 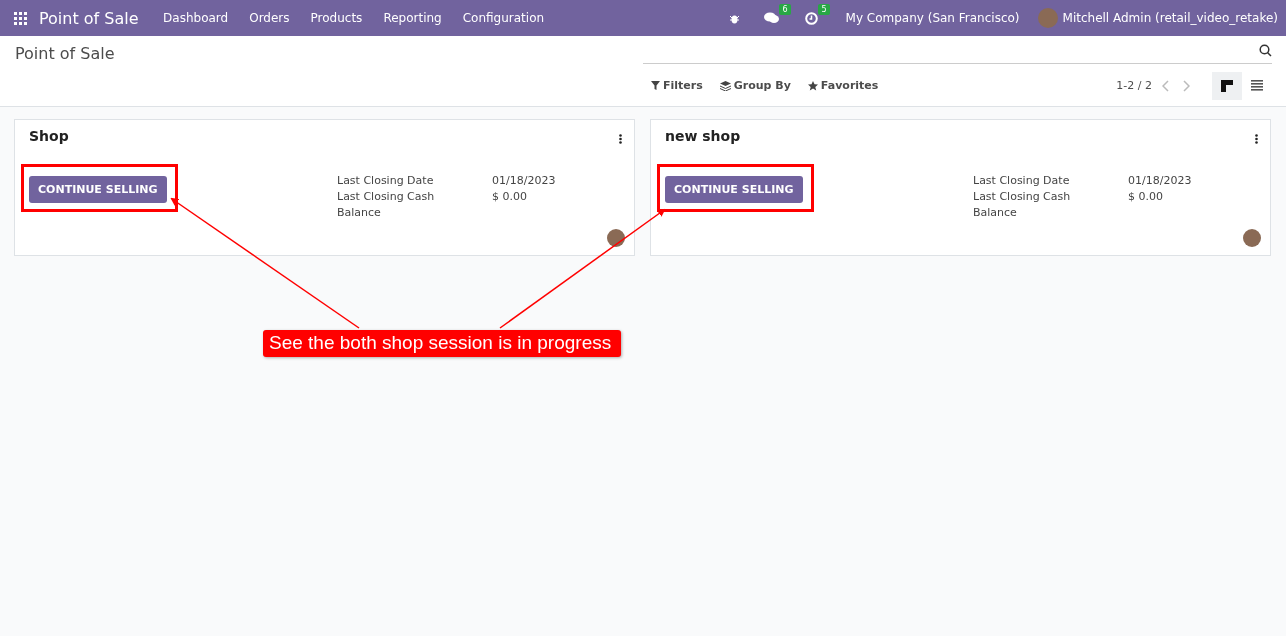 I want to click on pager-value: 1-2 / 2, so click(x=1134, y=85).